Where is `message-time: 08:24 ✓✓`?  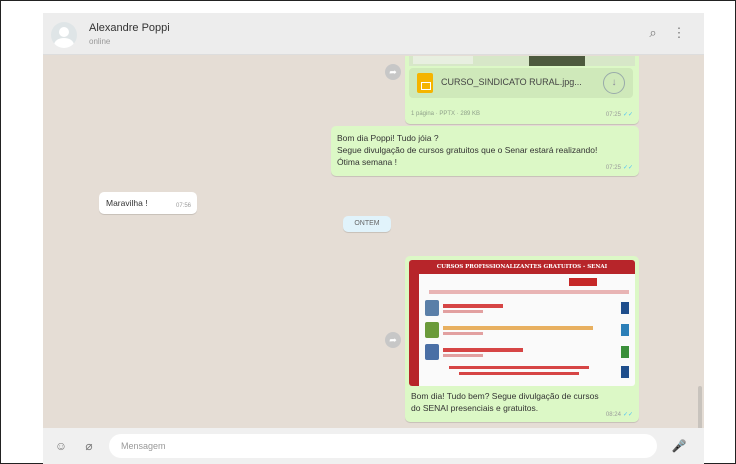 message-time: 08:24 ✓✓ is located at coordinates (619, 415).